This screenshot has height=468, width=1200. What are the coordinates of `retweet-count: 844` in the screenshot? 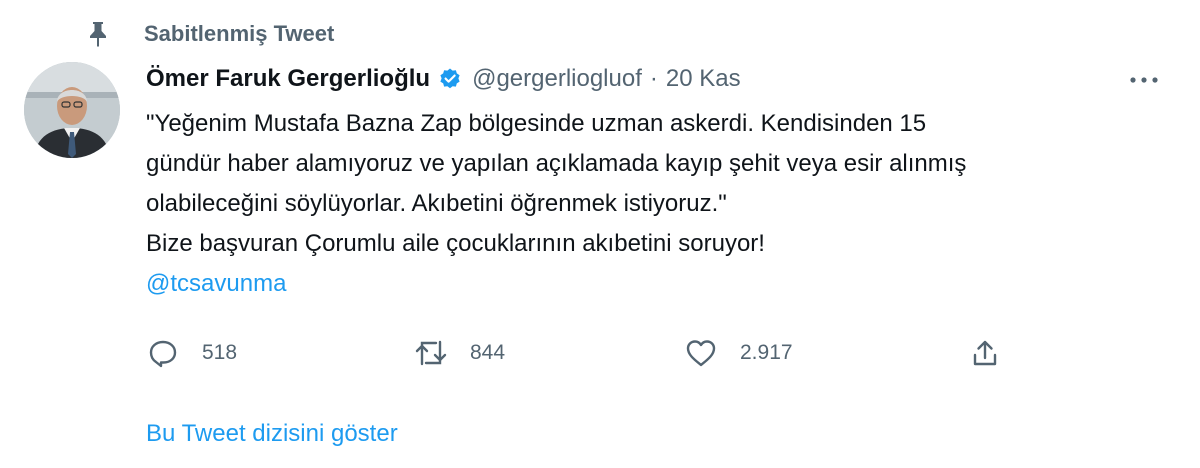 It's located at (488, 352).